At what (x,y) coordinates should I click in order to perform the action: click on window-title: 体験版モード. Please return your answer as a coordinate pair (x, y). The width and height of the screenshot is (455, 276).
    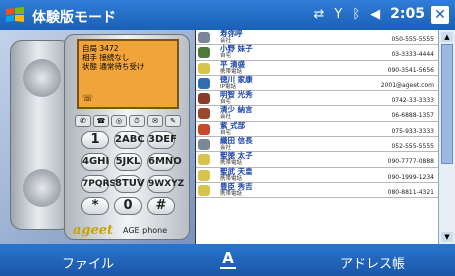
    Looking at the image, I should click on (74, 18).